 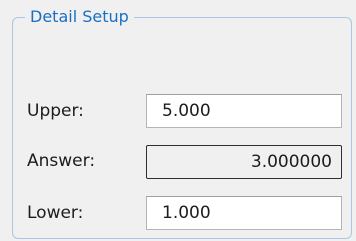 What do you see at coordinates (61, 161) in the screenshot?
I see `answer-label: Answer:` at bounding box center [61, 161].